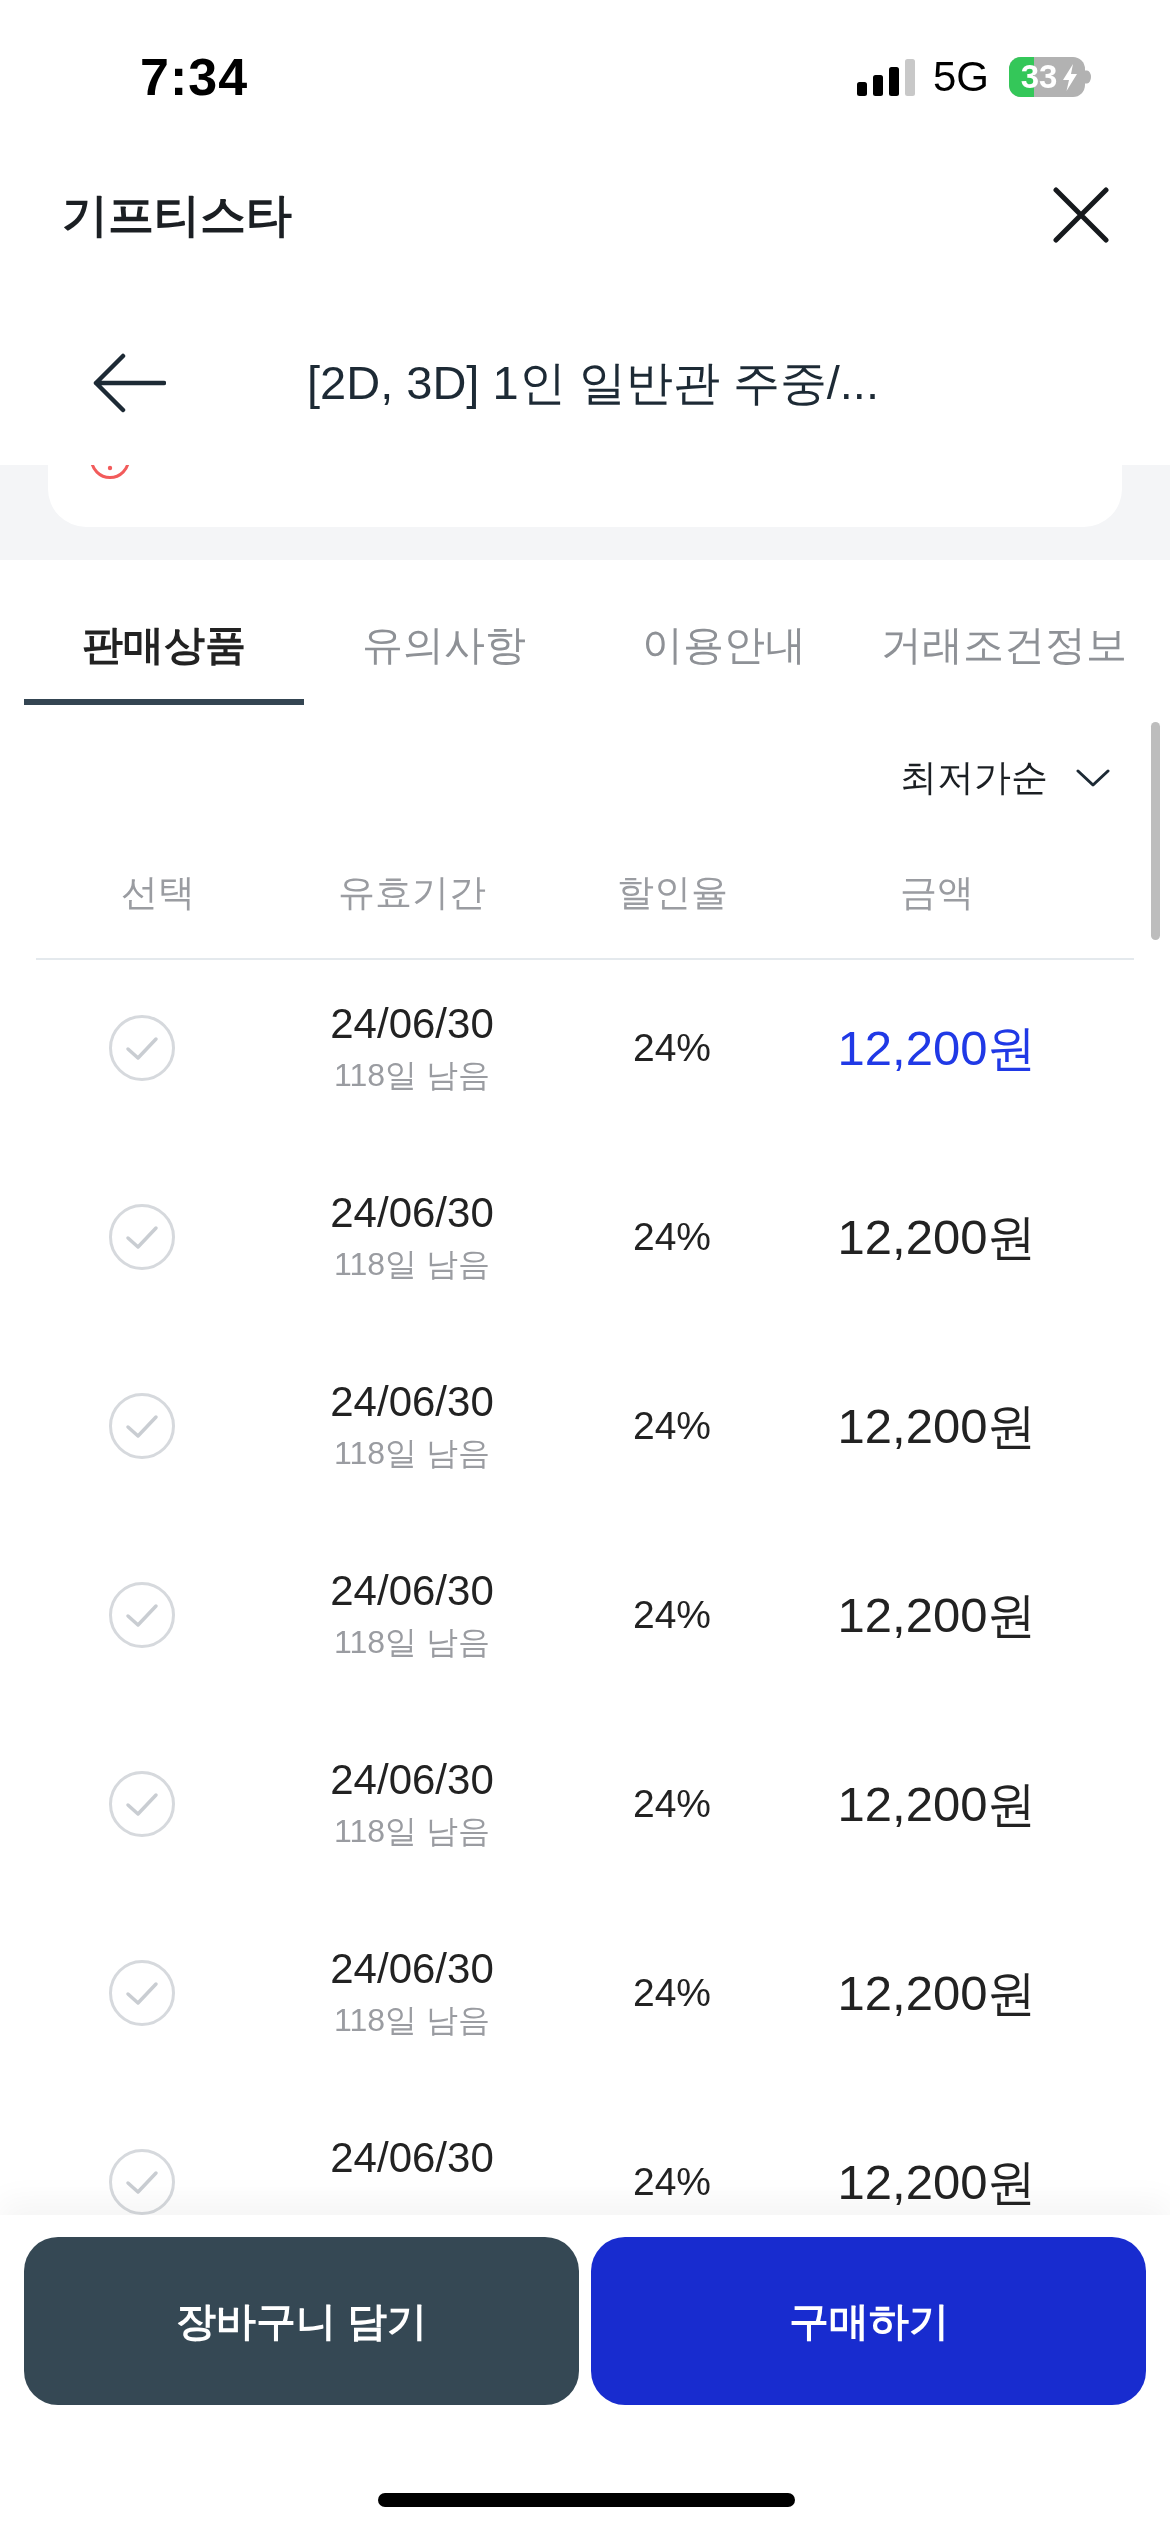 This screenshot has height=2532, width=1170. I want to click on column-header: 금액, so click(937, 893).